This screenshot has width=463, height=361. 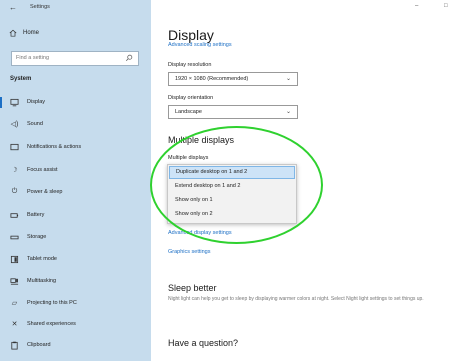 I want to click on resolution-label: Display resolution, so click(x=190, y=65).